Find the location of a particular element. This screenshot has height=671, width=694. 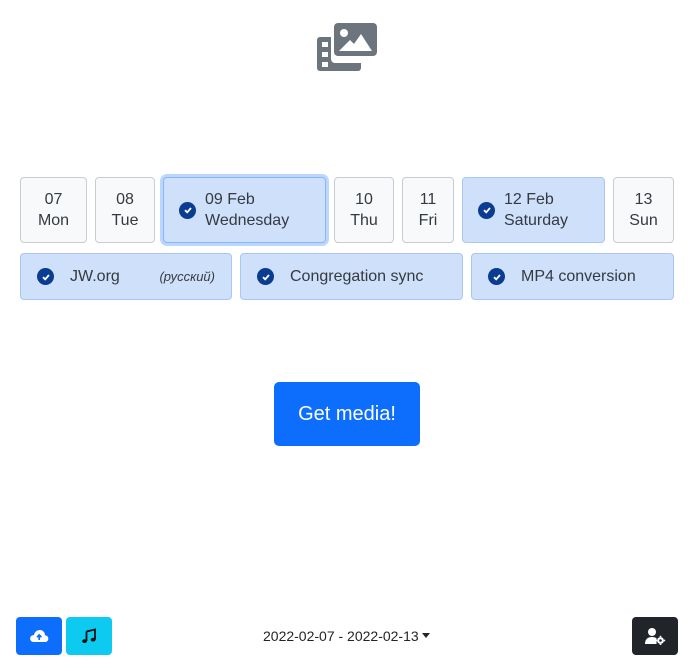

day-name: Wednesday is located at coordinates (247, 220).